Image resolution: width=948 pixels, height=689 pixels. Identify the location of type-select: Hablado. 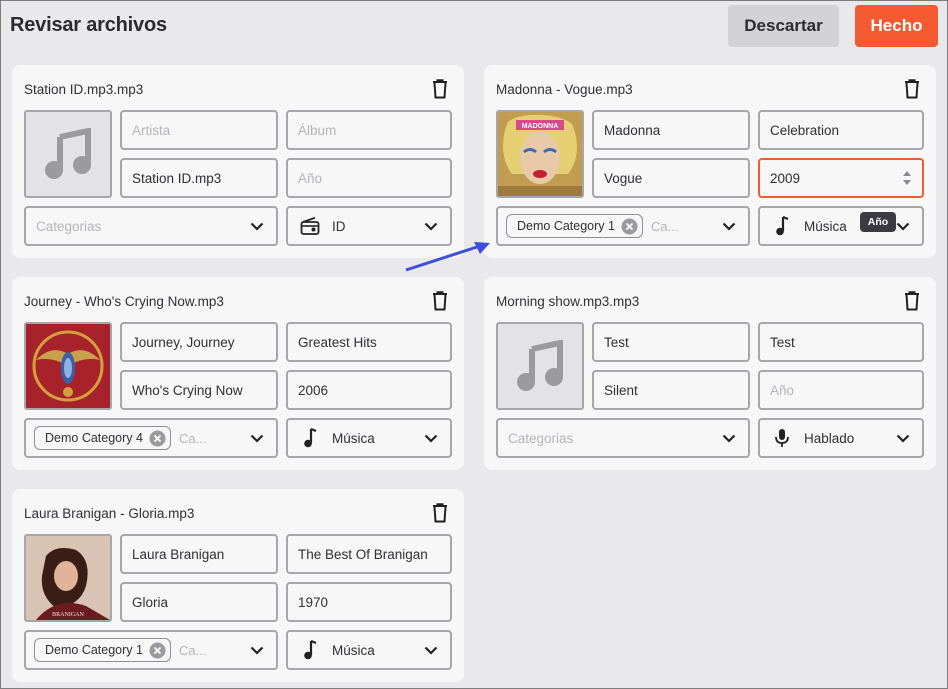
(841, 438).